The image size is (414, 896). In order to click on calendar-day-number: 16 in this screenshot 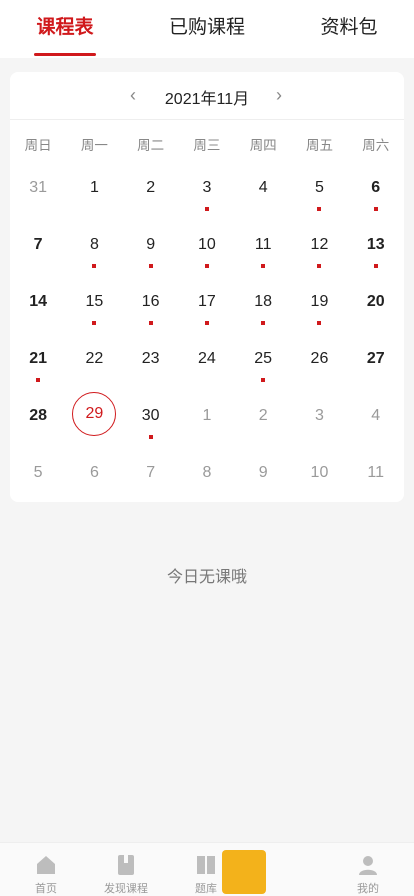, I will do `click(150, 301)`.